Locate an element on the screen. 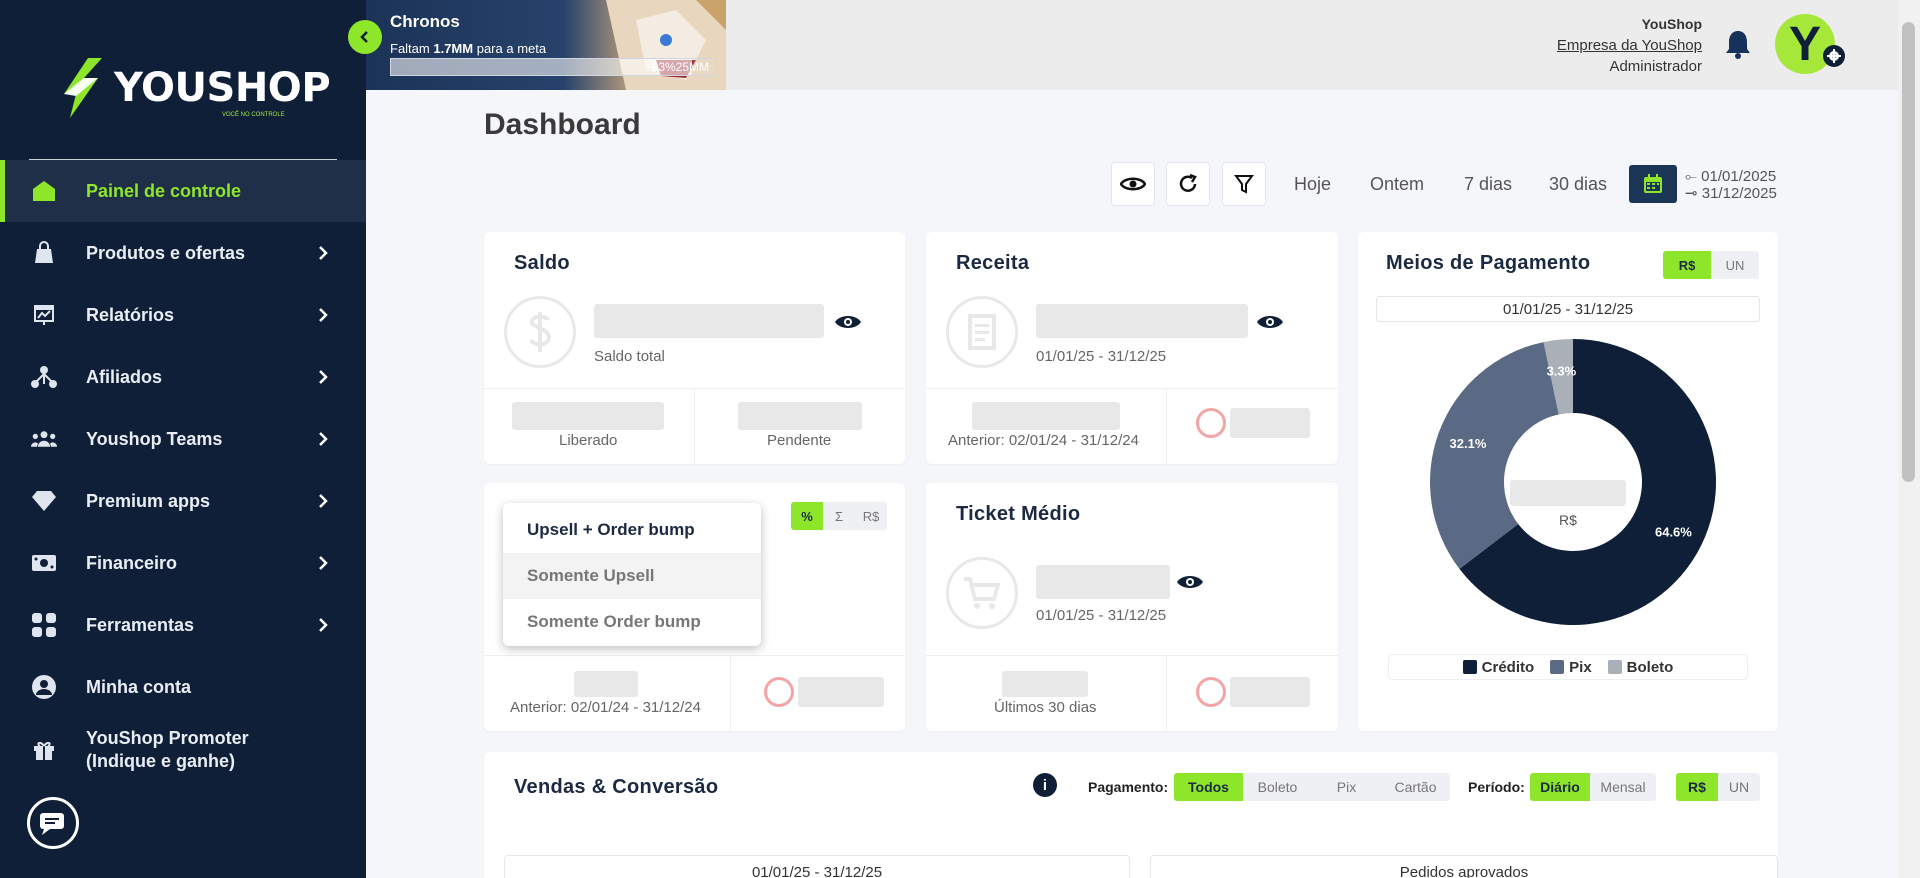 The image size is (1920, 878). notification-bell-icon is located at coordinates (1738, 44).